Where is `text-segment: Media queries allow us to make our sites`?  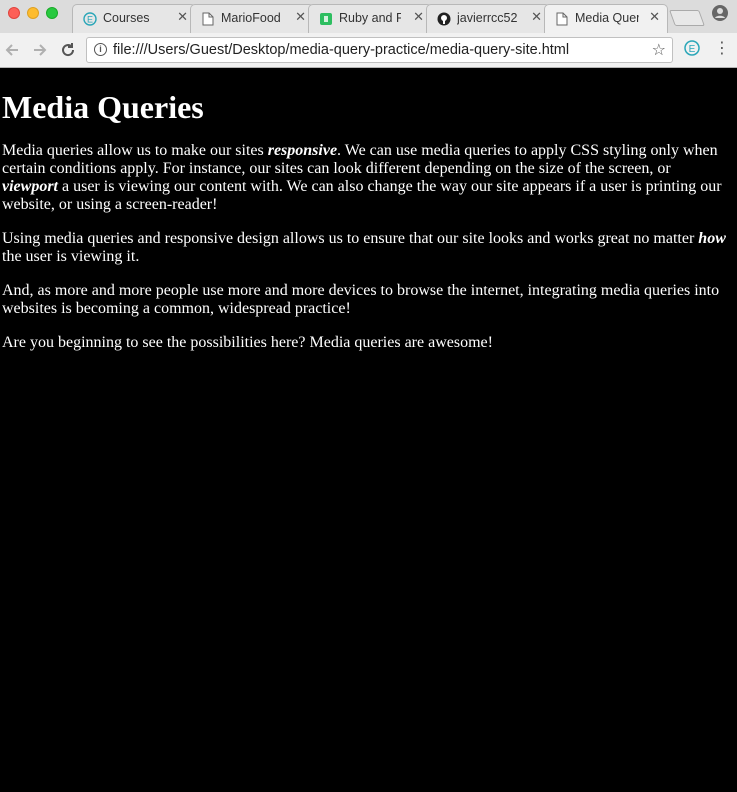 text-segment: Media queries allow us to make our sites is located at coordinates (135, 150).